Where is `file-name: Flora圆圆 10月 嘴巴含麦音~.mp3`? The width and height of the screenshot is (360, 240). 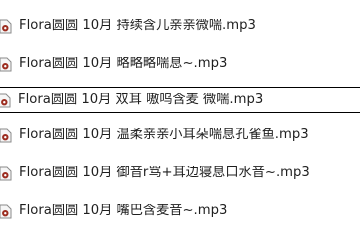
file-name: Flora圆圆 10月 嘴巴含麦音~.mp3 is located at coordinates (123, 211).